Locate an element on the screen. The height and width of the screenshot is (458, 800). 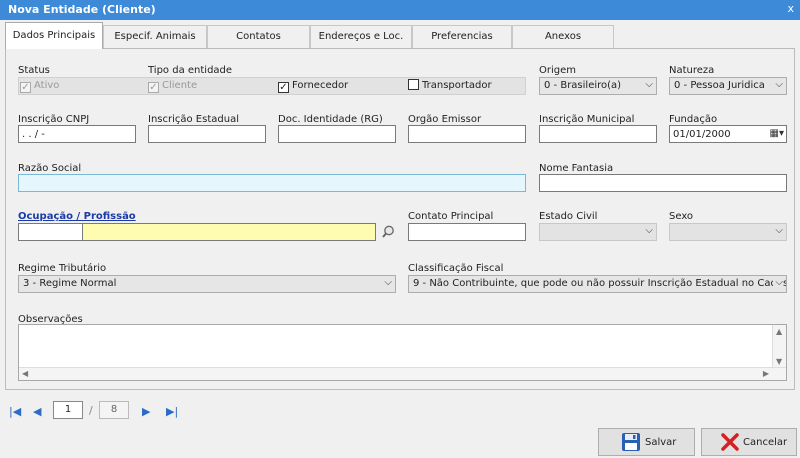
window-title: Nova Entidade (Cliente) is located at coordinates (82, 9).